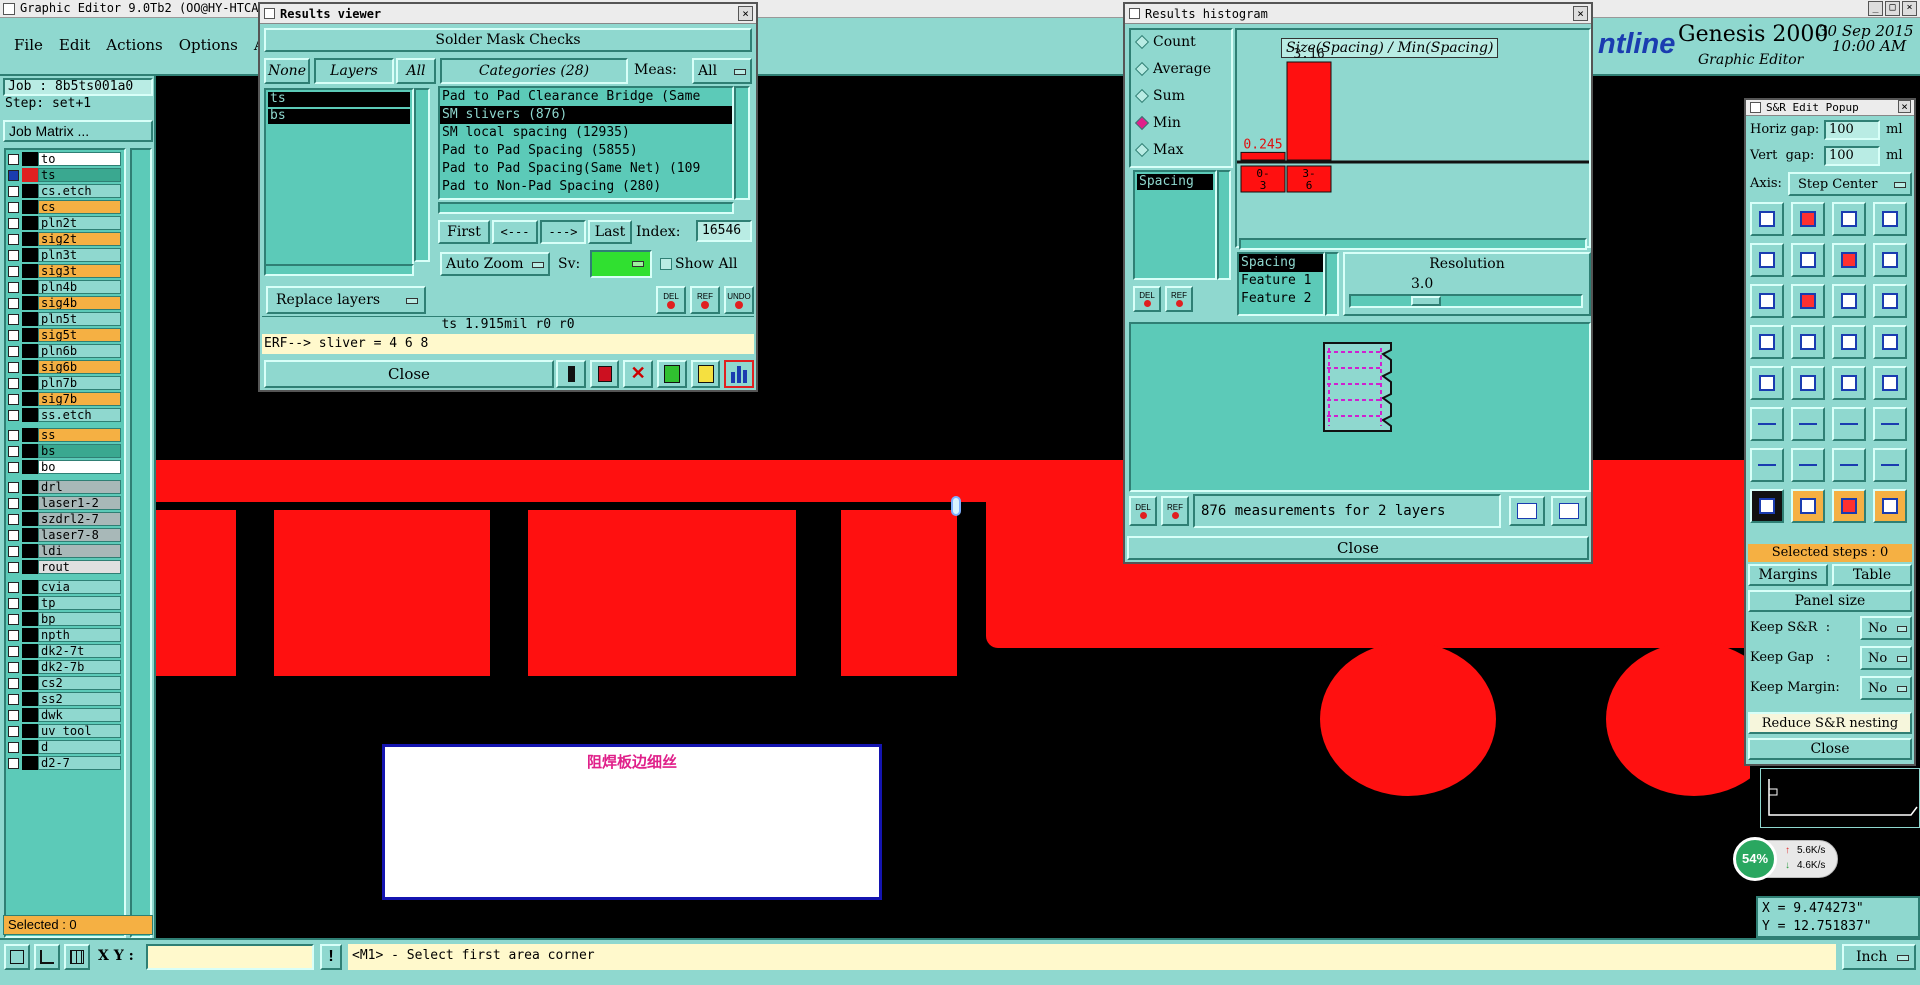 The width and height of the screenshot is (1920, 985). What do you see at coordinates (67, 367) in the screenshot?
I see `layer-row: sig6b` at bounding box center [67, 367].